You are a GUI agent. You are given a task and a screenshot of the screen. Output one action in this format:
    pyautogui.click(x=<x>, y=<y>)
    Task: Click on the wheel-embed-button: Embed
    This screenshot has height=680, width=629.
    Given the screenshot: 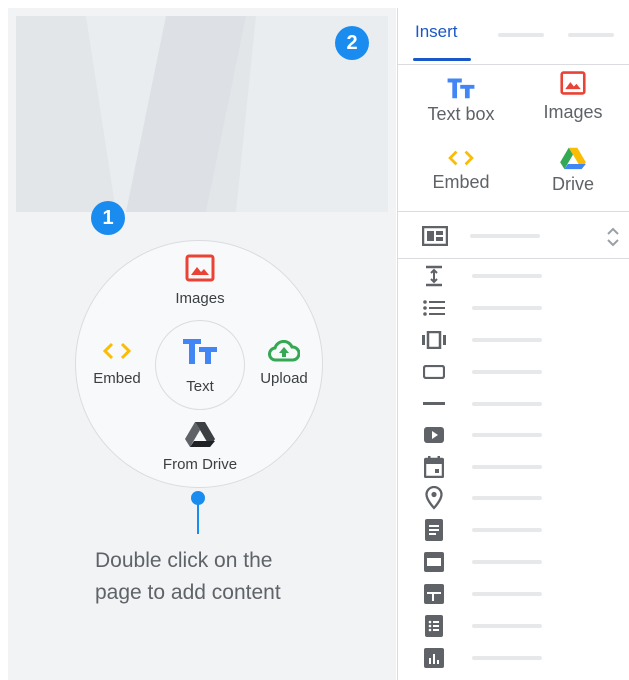 What is the action you would take?
    pyautogui.click(x=117, y=363)
    